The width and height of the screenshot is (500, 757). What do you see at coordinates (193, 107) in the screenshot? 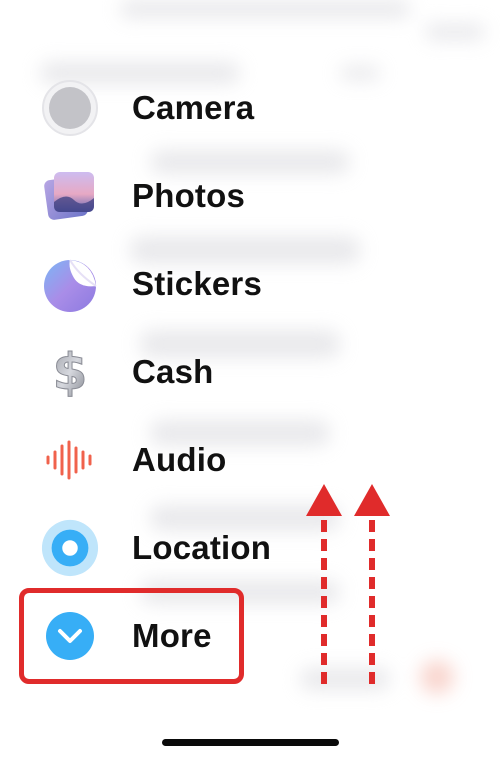
I see `menu-item-label: Camera` at bounding box center [193, 107].